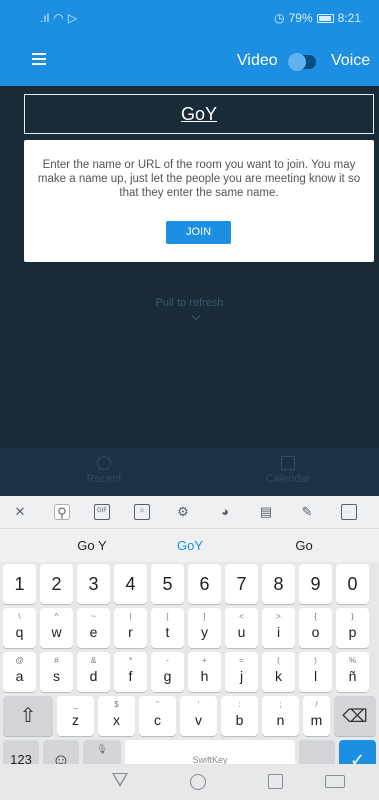 The height and width of the screenshot is (800, 379). What do you see at coordinates (198, 716) in the screenshot?
I see `key-v: ' v` at bounding box center [198, 716].